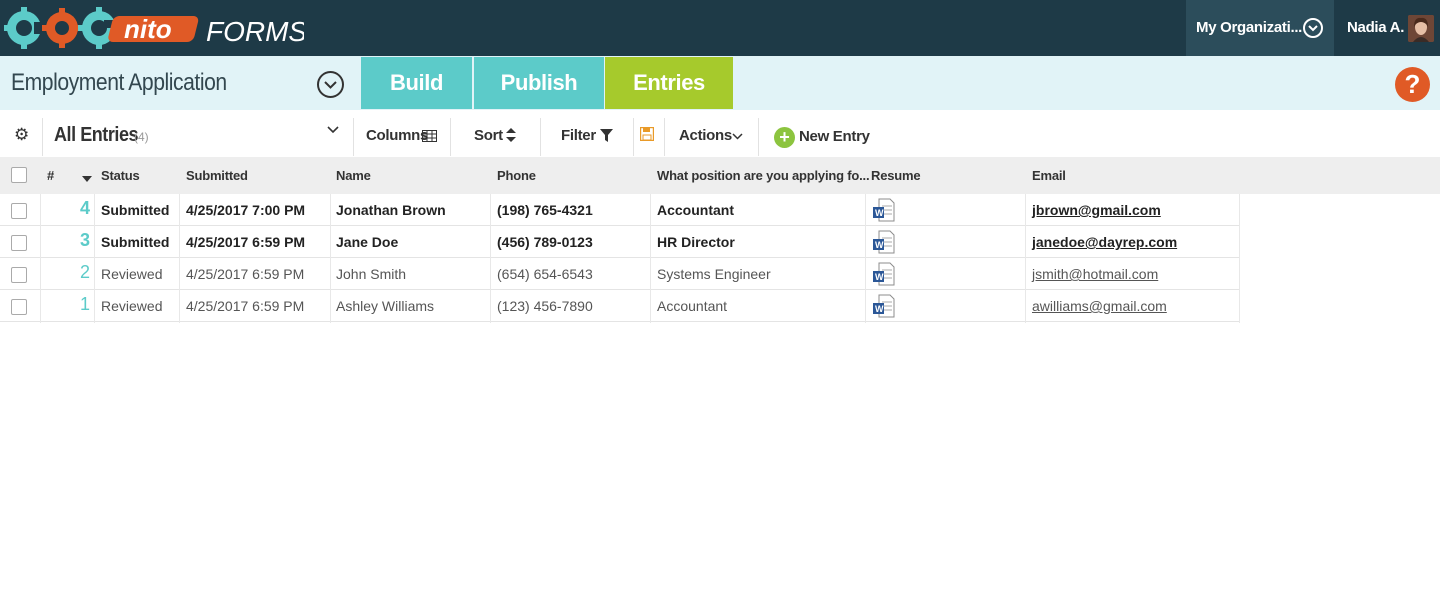 The height and width of the screenshot is (611, 1440). What do you see at coordinates (50, 175) in the screenshot?
I see `column-header-number: #` at bounding box center [50, 175].